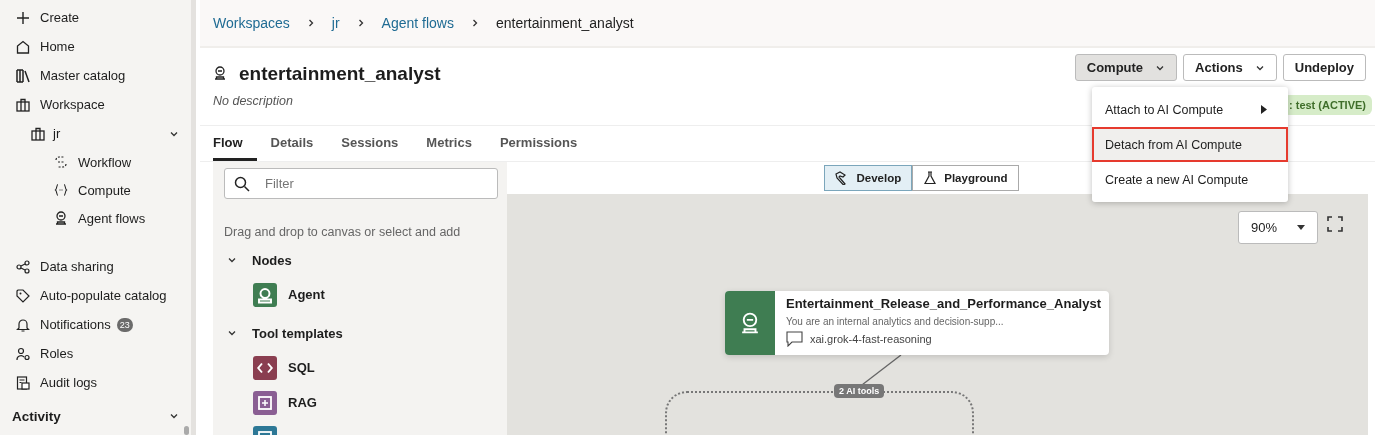 The width and height of the screenshot is (1375, 435). Describe the element at coordinates (95, 218) in the screenshot. I see `sidebar-item: Agent flows` at that location.